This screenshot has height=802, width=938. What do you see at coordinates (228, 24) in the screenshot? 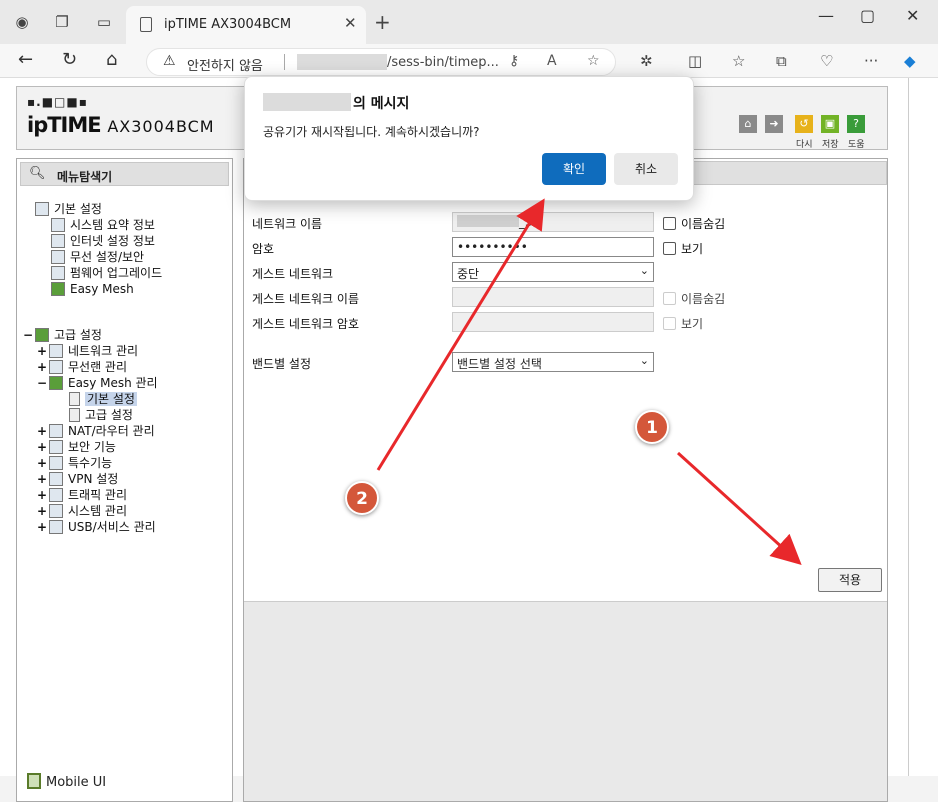
I see `tab-title: ipTIME AX3004BCM` at bounding box center [228, 24].